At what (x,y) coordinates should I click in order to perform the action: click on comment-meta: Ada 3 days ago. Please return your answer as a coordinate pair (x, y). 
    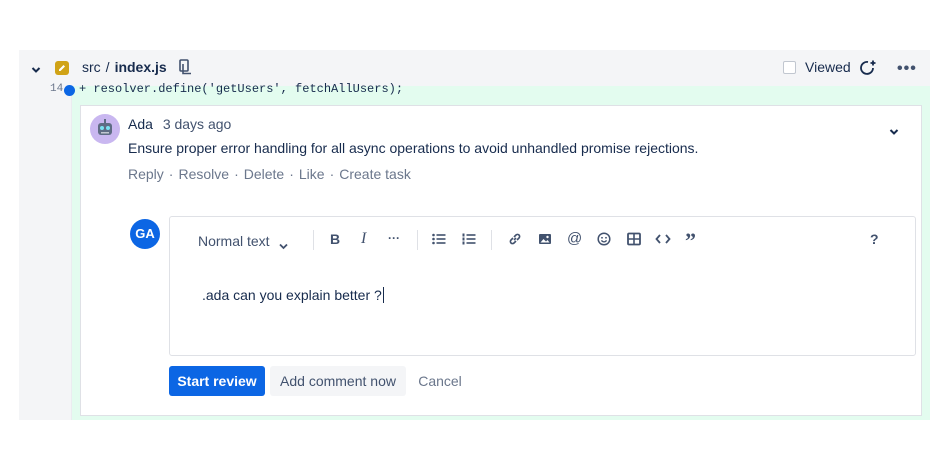
    Looking at the image, I should click on (179, 124).